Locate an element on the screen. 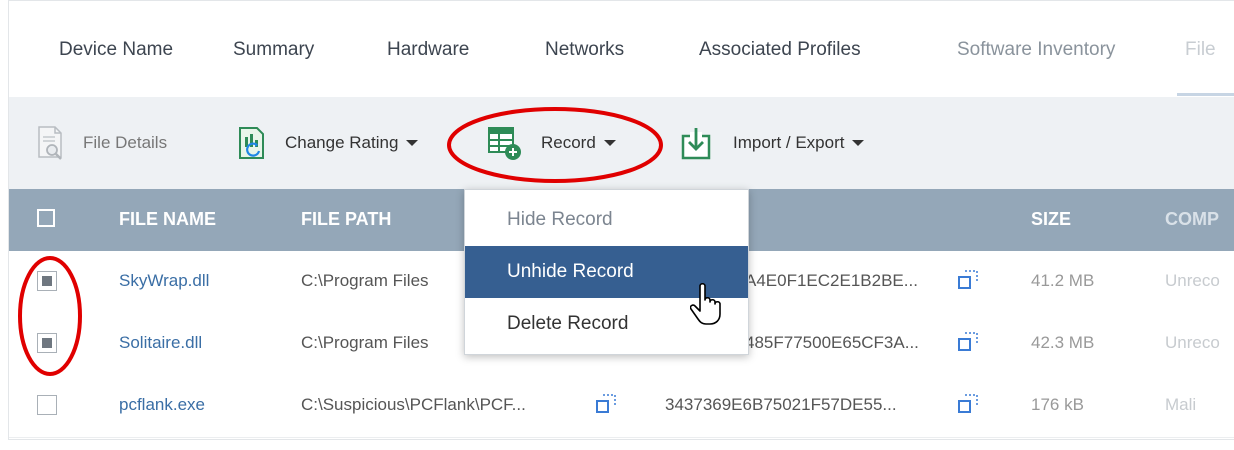  menu-item-hide-record: Hide Record is located at coordinates (606, 220).